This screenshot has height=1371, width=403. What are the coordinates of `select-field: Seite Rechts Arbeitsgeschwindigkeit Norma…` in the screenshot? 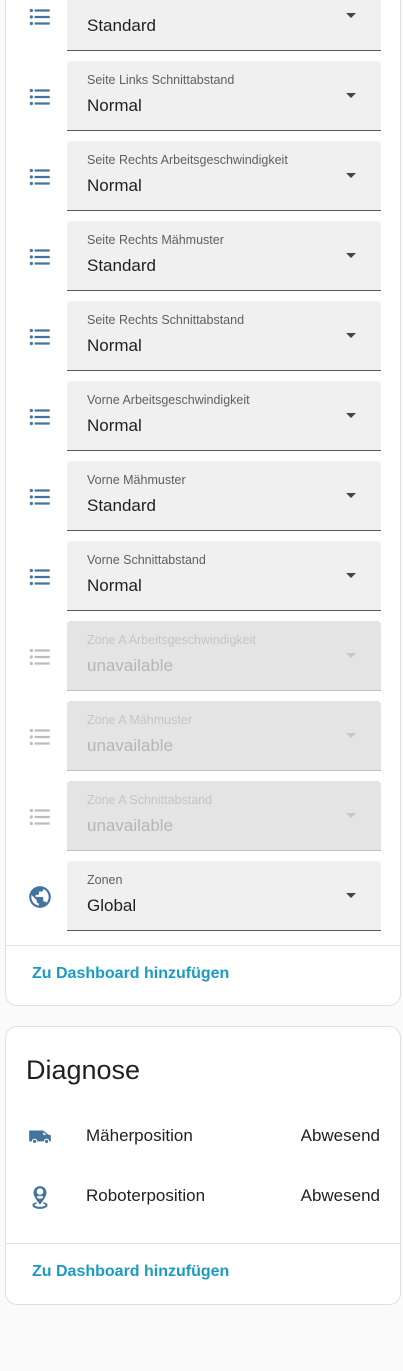 It's located at (224, 176).